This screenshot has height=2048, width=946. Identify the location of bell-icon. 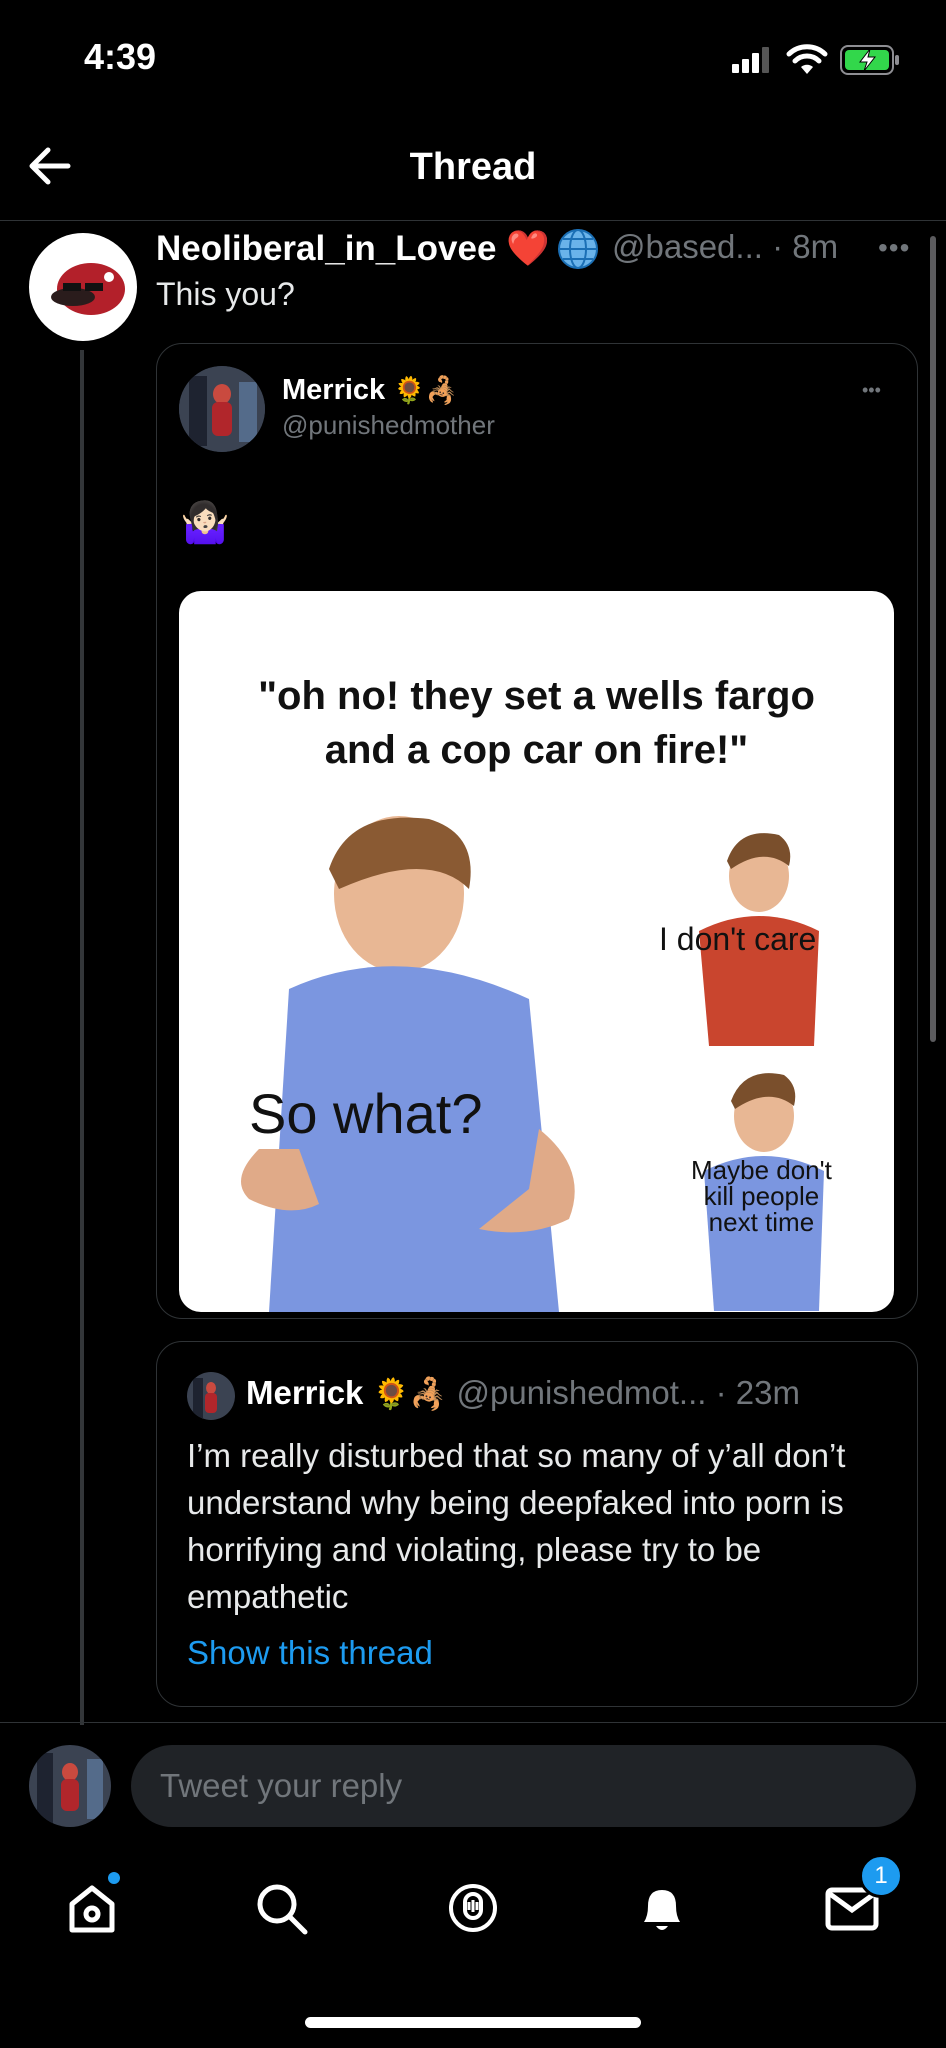
(662, 1910).